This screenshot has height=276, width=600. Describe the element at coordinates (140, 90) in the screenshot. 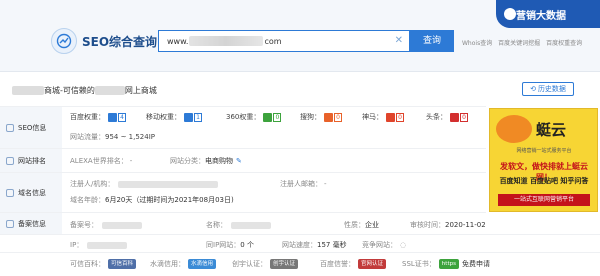

I see `site-title-end: 网上商城` at that location.